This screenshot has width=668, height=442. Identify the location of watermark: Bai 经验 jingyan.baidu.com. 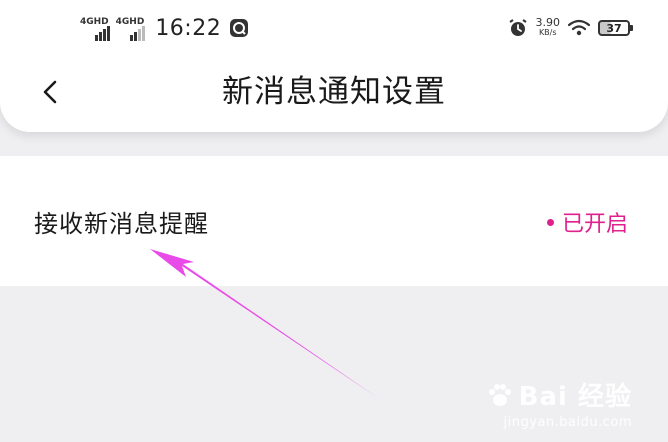
(558, 403).